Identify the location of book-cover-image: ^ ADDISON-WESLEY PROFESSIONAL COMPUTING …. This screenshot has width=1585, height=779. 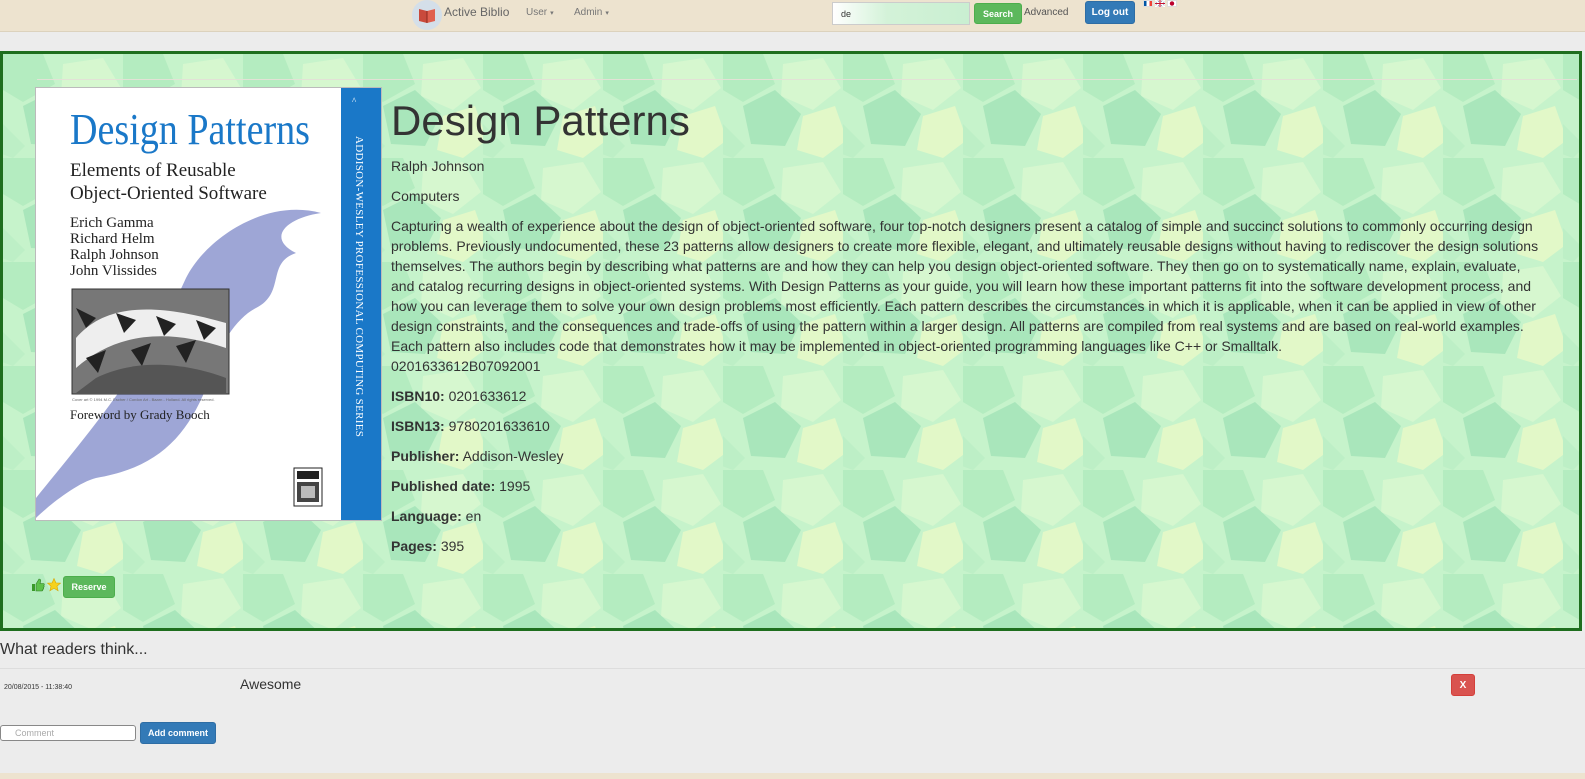
(208, 304).